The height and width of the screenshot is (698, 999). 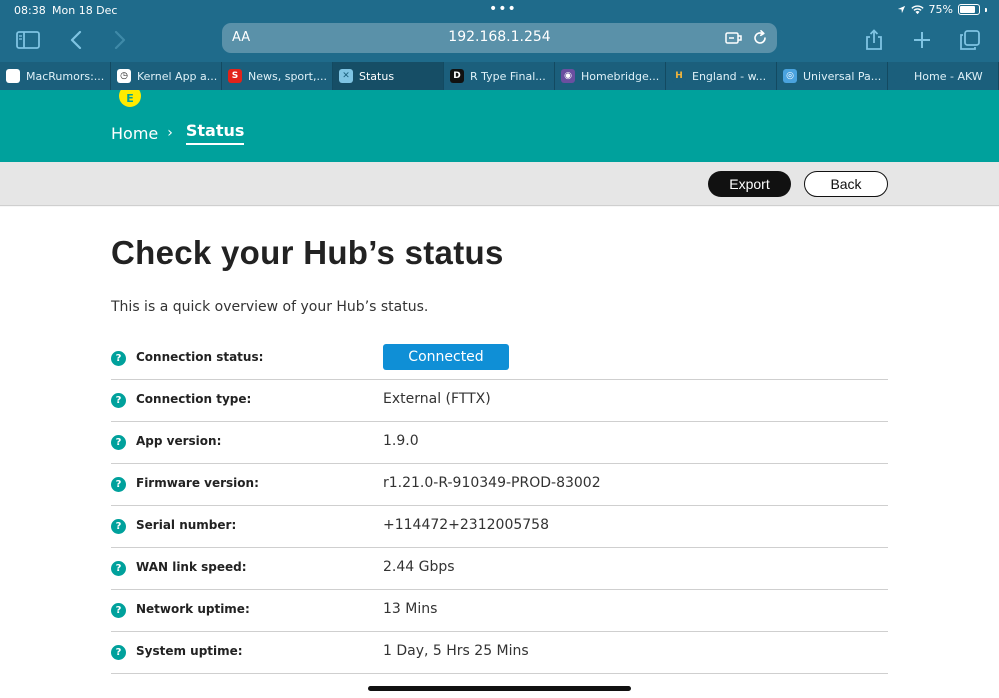 What do you see at coordinates (503, 9) in the screenshot?
I see `multitasking-dots-icon: •••` at bounding box center [503, 9].